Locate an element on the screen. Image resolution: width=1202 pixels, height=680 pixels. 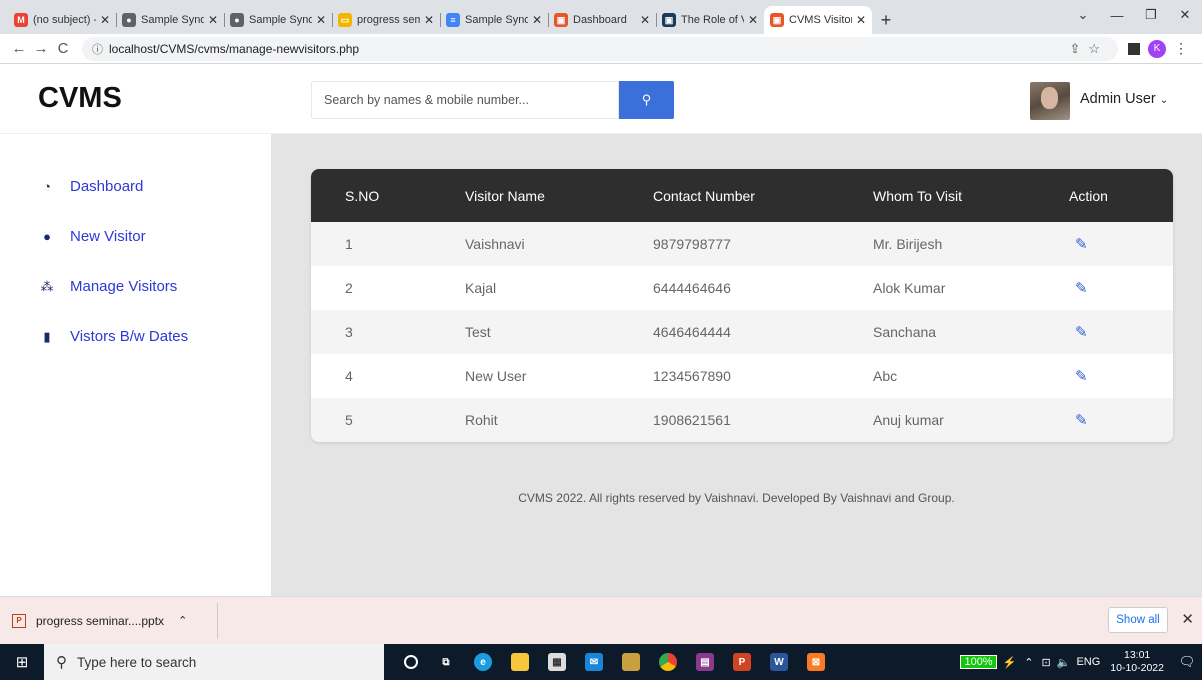
task-view-icon: ⧉ is located at coordinates (446, 662).